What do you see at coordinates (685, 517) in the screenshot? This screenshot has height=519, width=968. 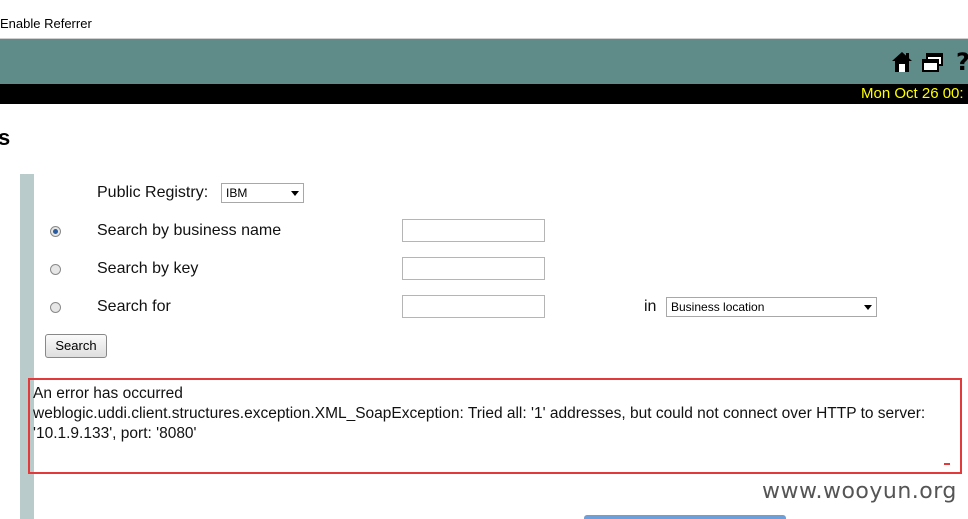 I see `bottom-tab-edge` at bounding box center [685, 517].